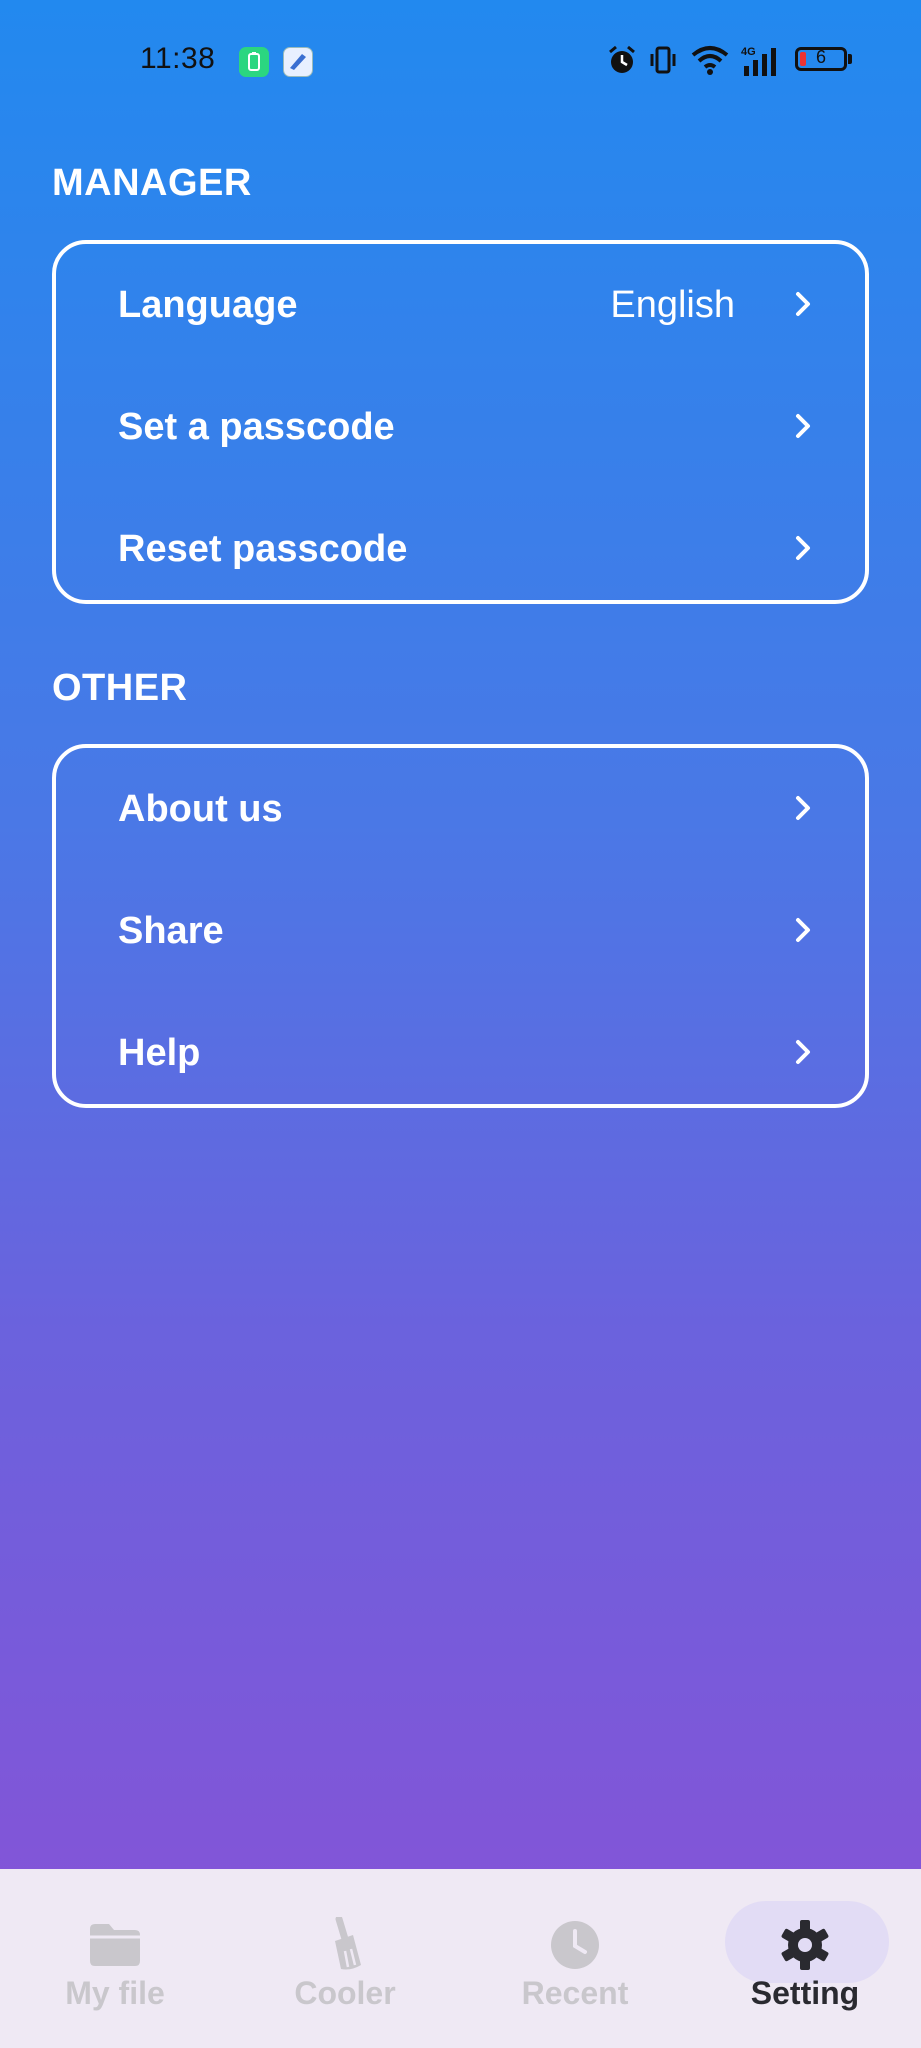 The height and width of the screenshot is (2048, 921). What do you see at coordinates (460, 1053) in the screenshot?
I see `help-row: Help` at bounding box center [460, 1053].